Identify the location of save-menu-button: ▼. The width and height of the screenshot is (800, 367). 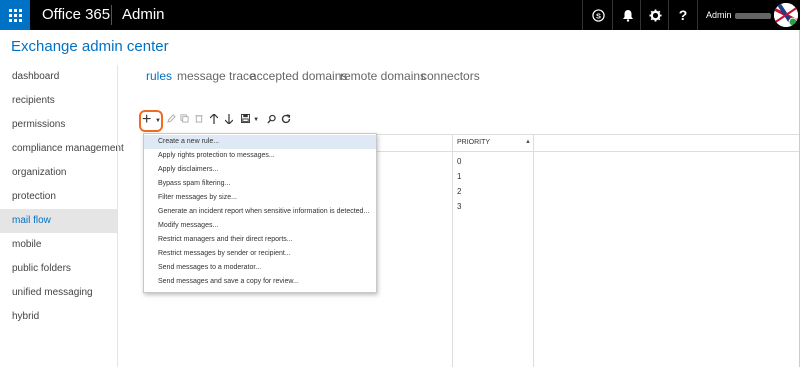
(250, 120).